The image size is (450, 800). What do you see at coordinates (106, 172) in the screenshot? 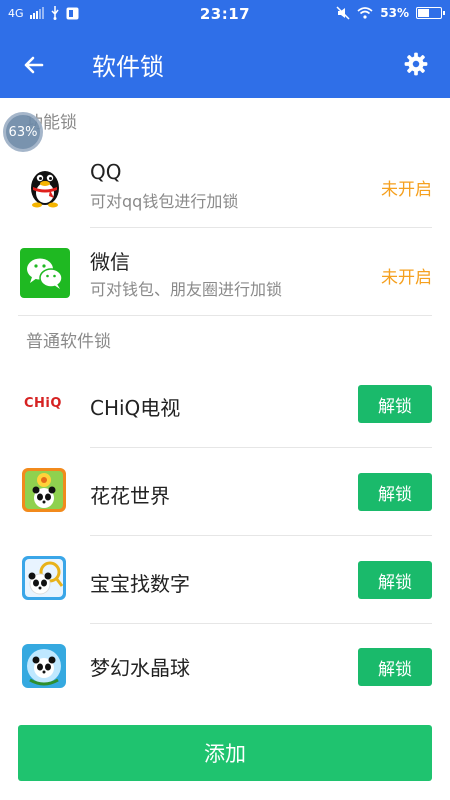
I see `app-name: QQ` at bounding box center [106, 172].